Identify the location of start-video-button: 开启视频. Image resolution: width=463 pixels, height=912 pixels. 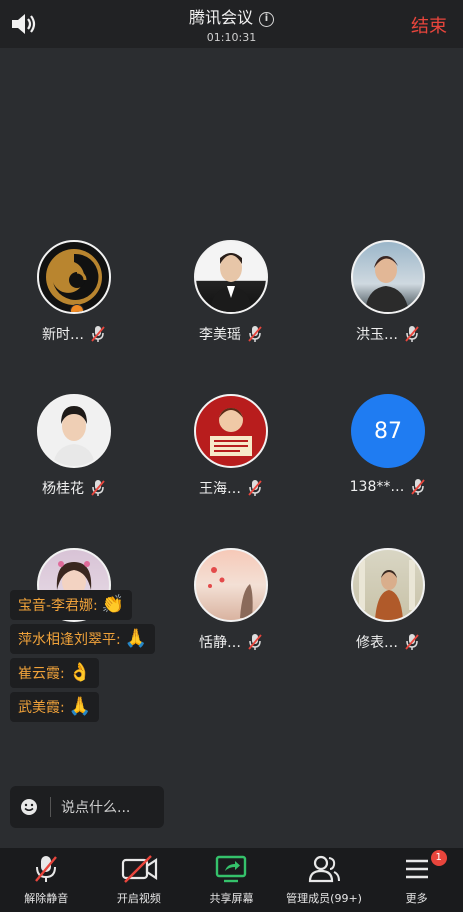
(139, 880).